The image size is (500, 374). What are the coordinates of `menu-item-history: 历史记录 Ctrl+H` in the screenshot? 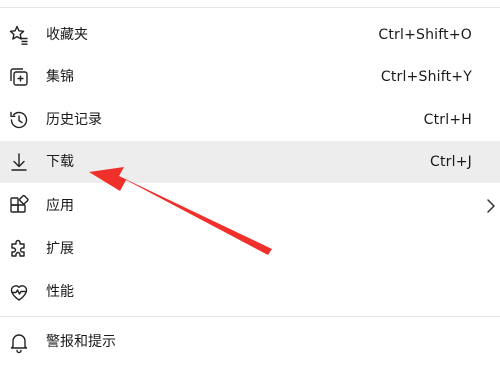 It's located at (250, 120).